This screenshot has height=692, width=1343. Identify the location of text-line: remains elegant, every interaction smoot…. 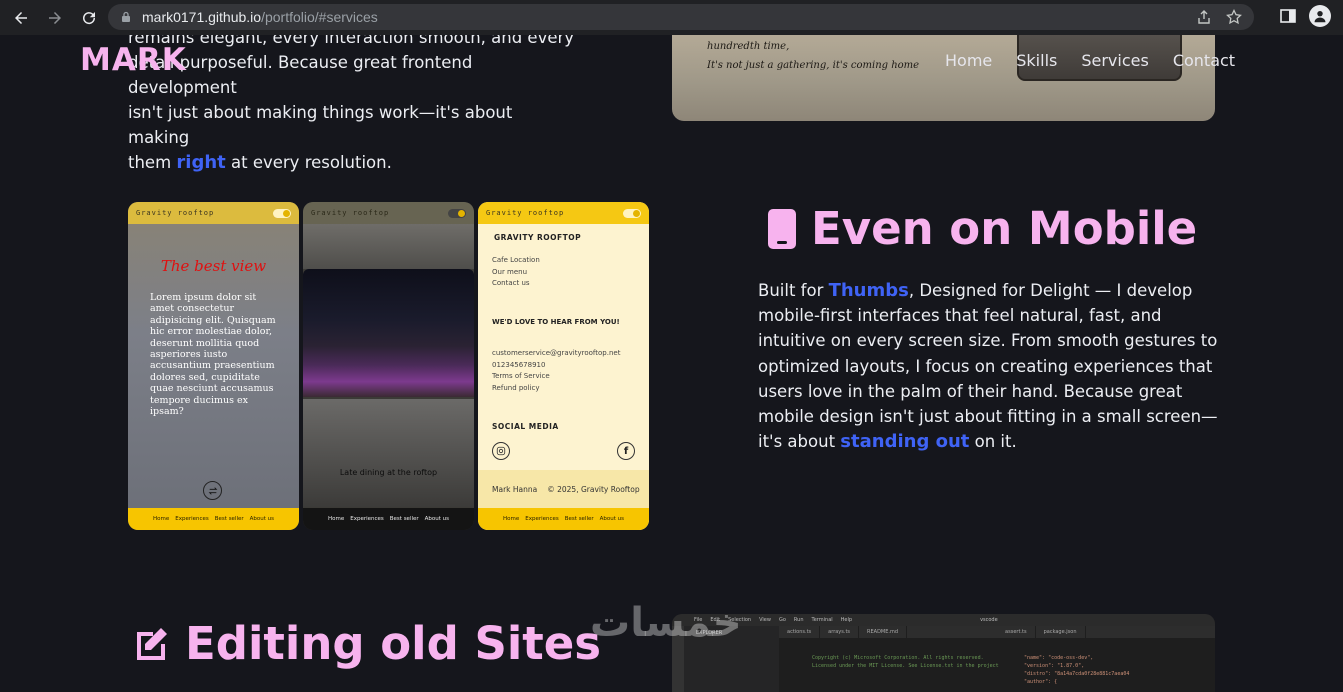
(351, 41).